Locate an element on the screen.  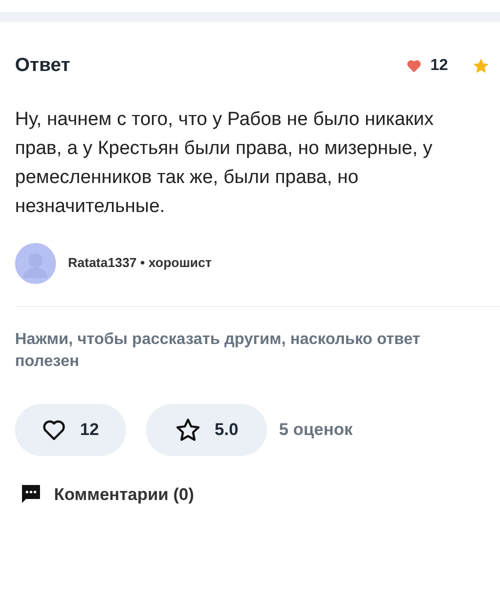
feedback-prompt: полезен is located at coordinates (47, 362).